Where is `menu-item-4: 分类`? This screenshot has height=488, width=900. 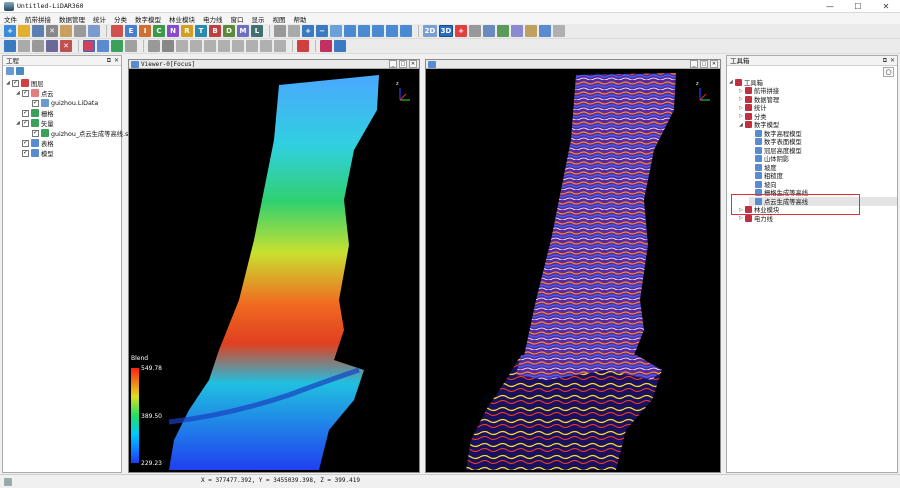 menu-item-4: 分类 is located at coordinates (120, 19).